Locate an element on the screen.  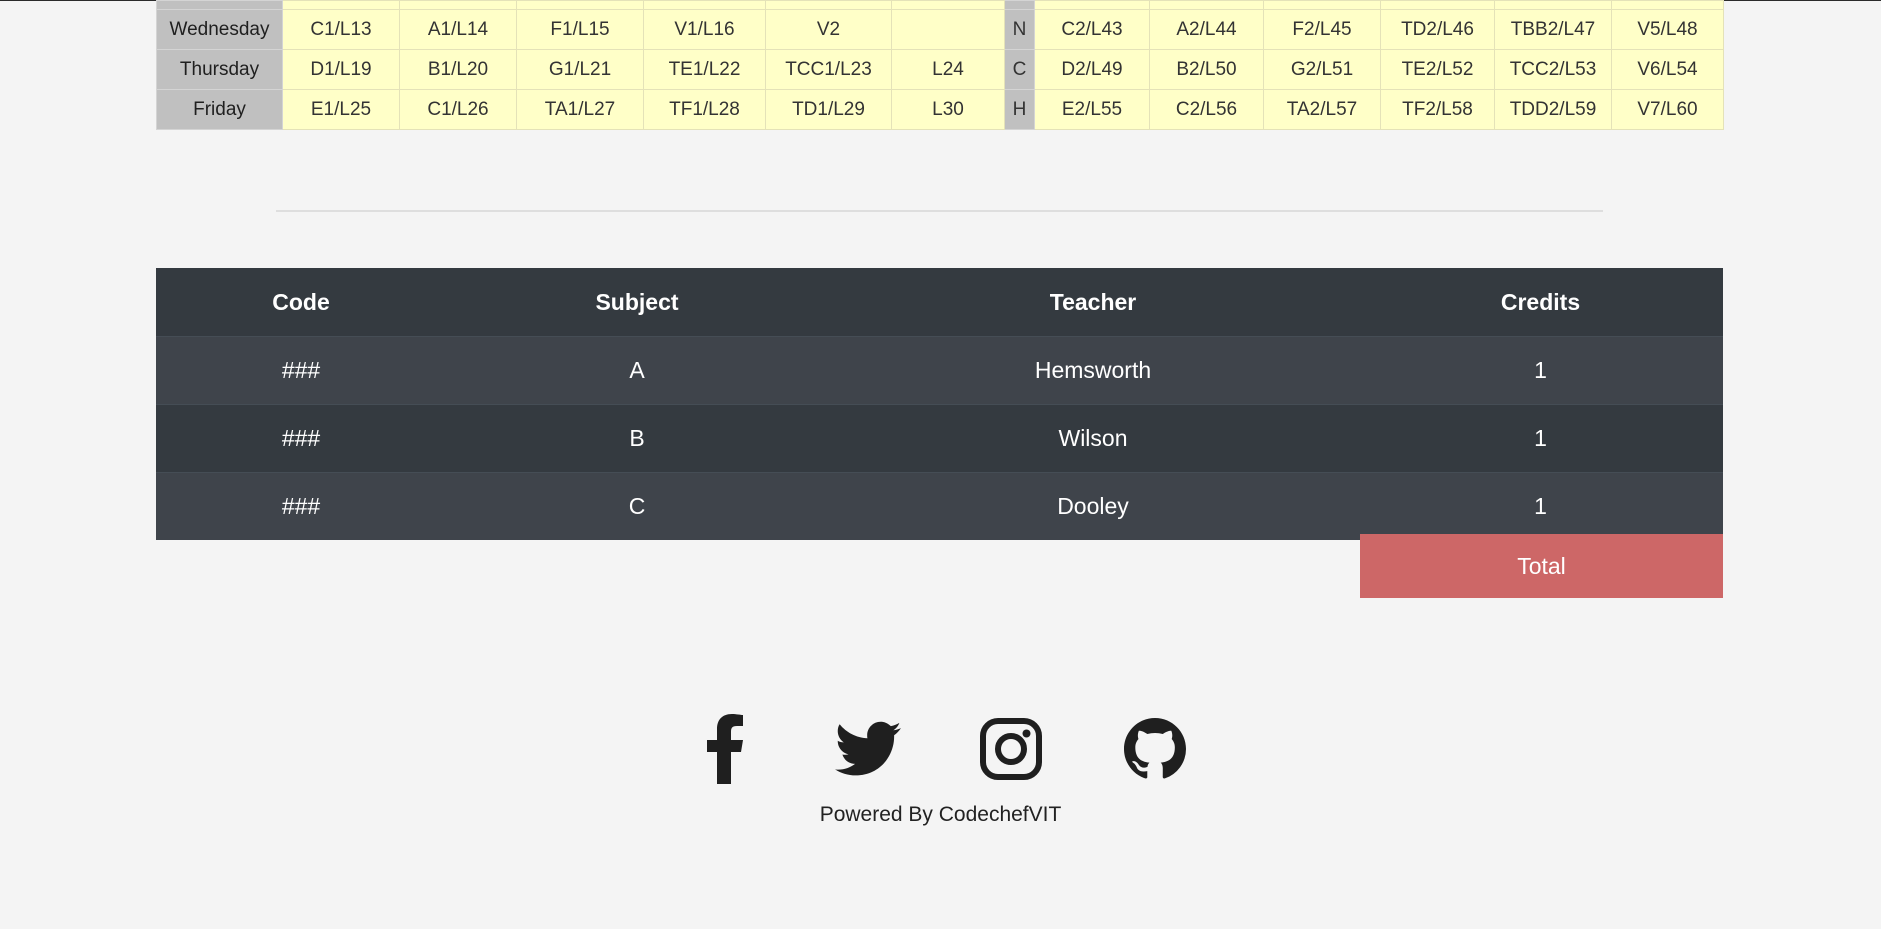
table-row: ### C Dooley 1 is located at coordinates (939, 506).